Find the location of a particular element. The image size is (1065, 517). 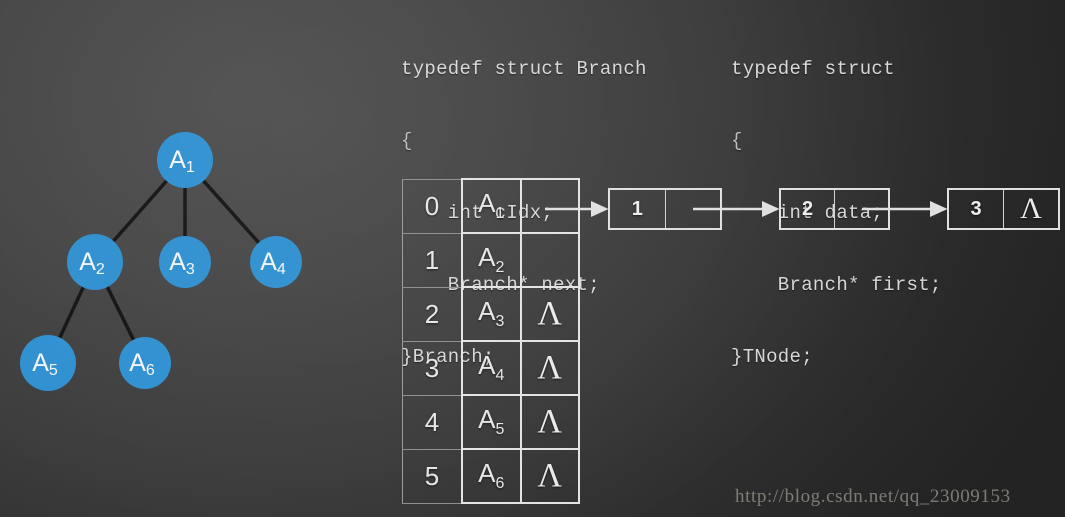

tree-node-a6: A6 is located at coordinates (145, 363).